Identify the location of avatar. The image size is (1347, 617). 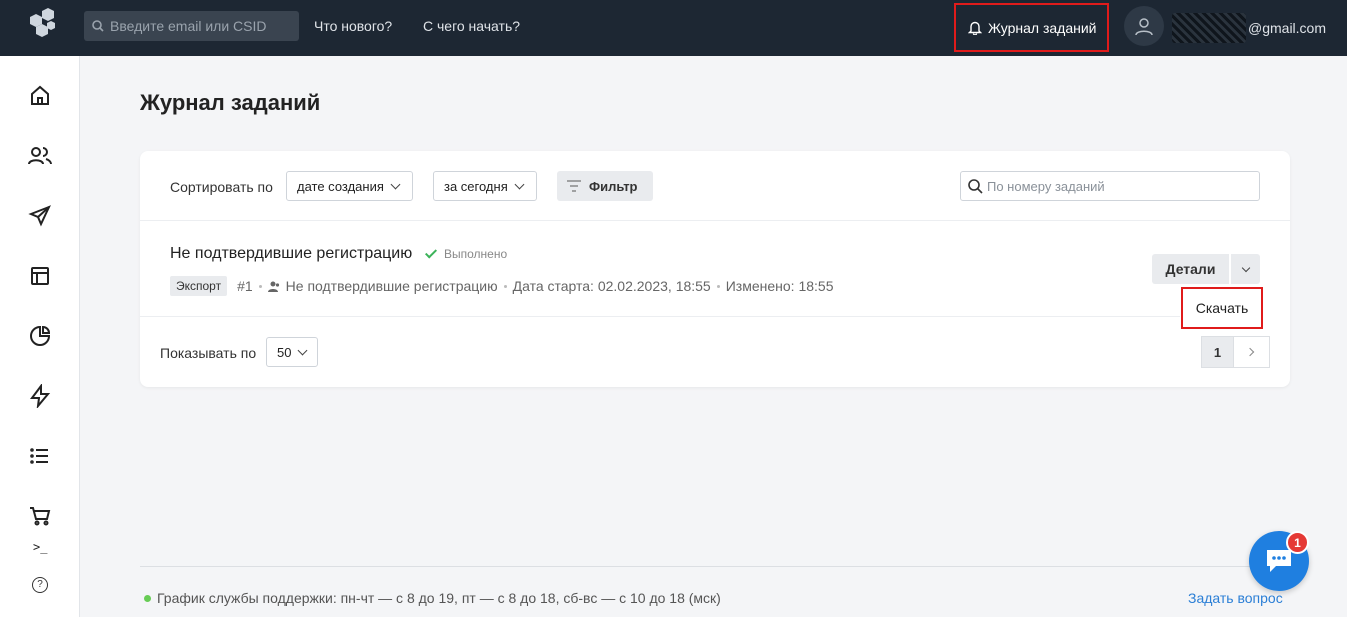
(1144, 26).